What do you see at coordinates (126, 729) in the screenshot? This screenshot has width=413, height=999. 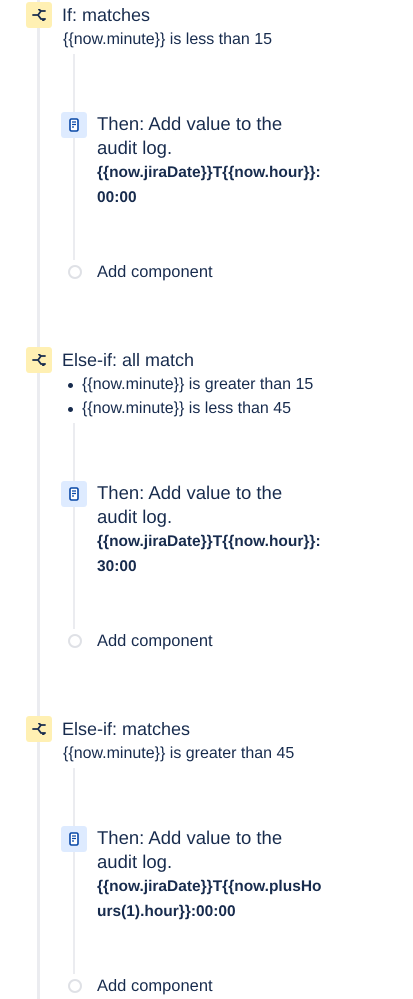 I see `condition-title: Else-if: matches` at bounding box center [126, 729].